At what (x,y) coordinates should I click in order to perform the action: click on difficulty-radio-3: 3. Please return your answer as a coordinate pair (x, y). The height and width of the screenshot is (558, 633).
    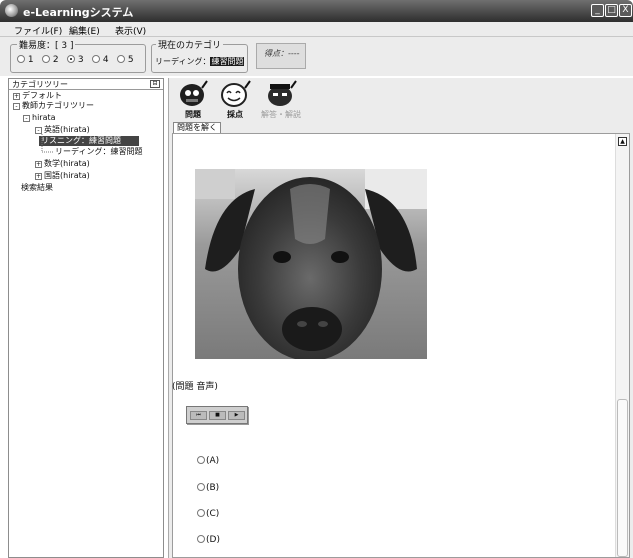
    Looking at the image, I should click on (75, 60).